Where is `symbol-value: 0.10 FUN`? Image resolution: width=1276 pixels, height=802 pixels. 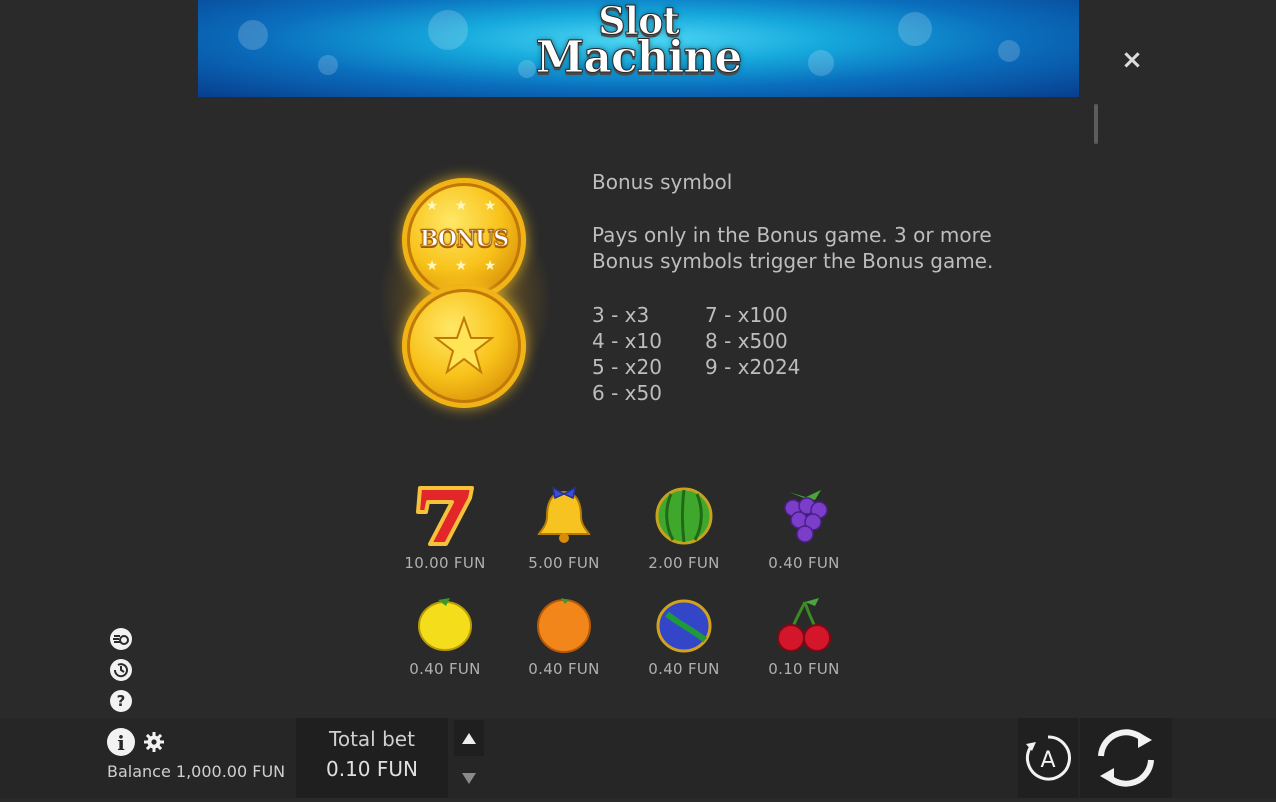
symbol-value: 0.10 FUN is located at coordinates (804, 669).